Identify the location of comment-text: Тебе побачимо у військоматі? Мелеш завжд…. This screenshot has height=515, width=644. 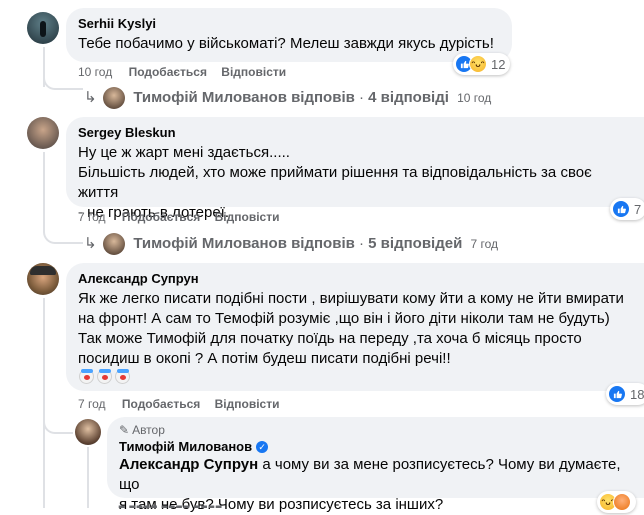
(286, 43).